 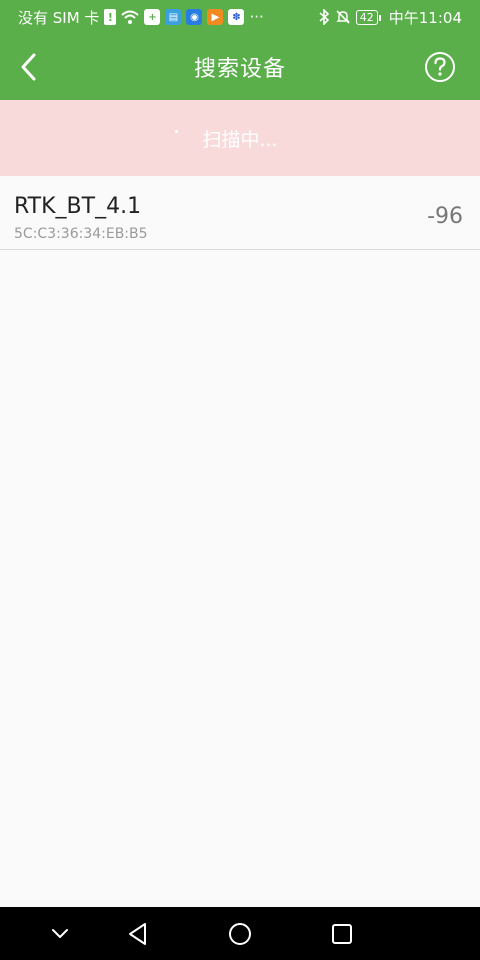 What do you see at coordinates (194, 17) in the screenshot?
I see `lightbulb-app-icon: ◉` at bounding box center [194, 17].